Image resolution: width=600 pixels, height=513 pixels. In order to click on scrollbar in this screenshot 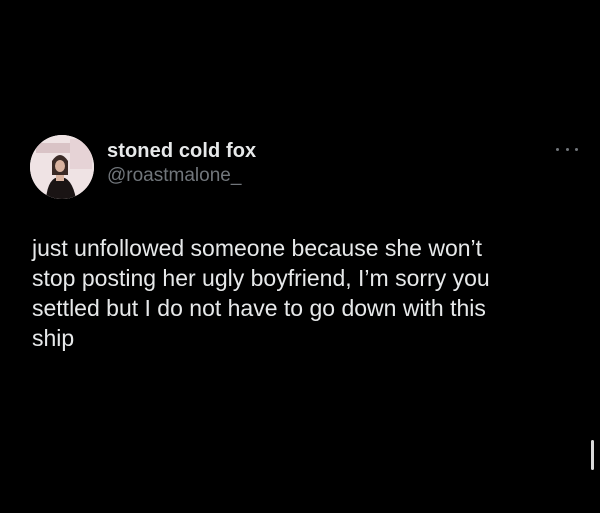, I will do `click(592, 455)`.